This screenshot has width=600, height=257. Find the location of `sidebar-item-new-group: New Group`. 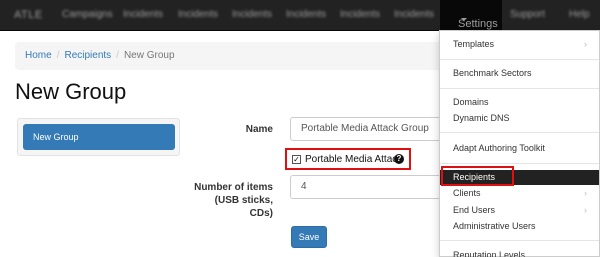

sidebar-item-new-group: New Group is located at coordinates (99, 137).